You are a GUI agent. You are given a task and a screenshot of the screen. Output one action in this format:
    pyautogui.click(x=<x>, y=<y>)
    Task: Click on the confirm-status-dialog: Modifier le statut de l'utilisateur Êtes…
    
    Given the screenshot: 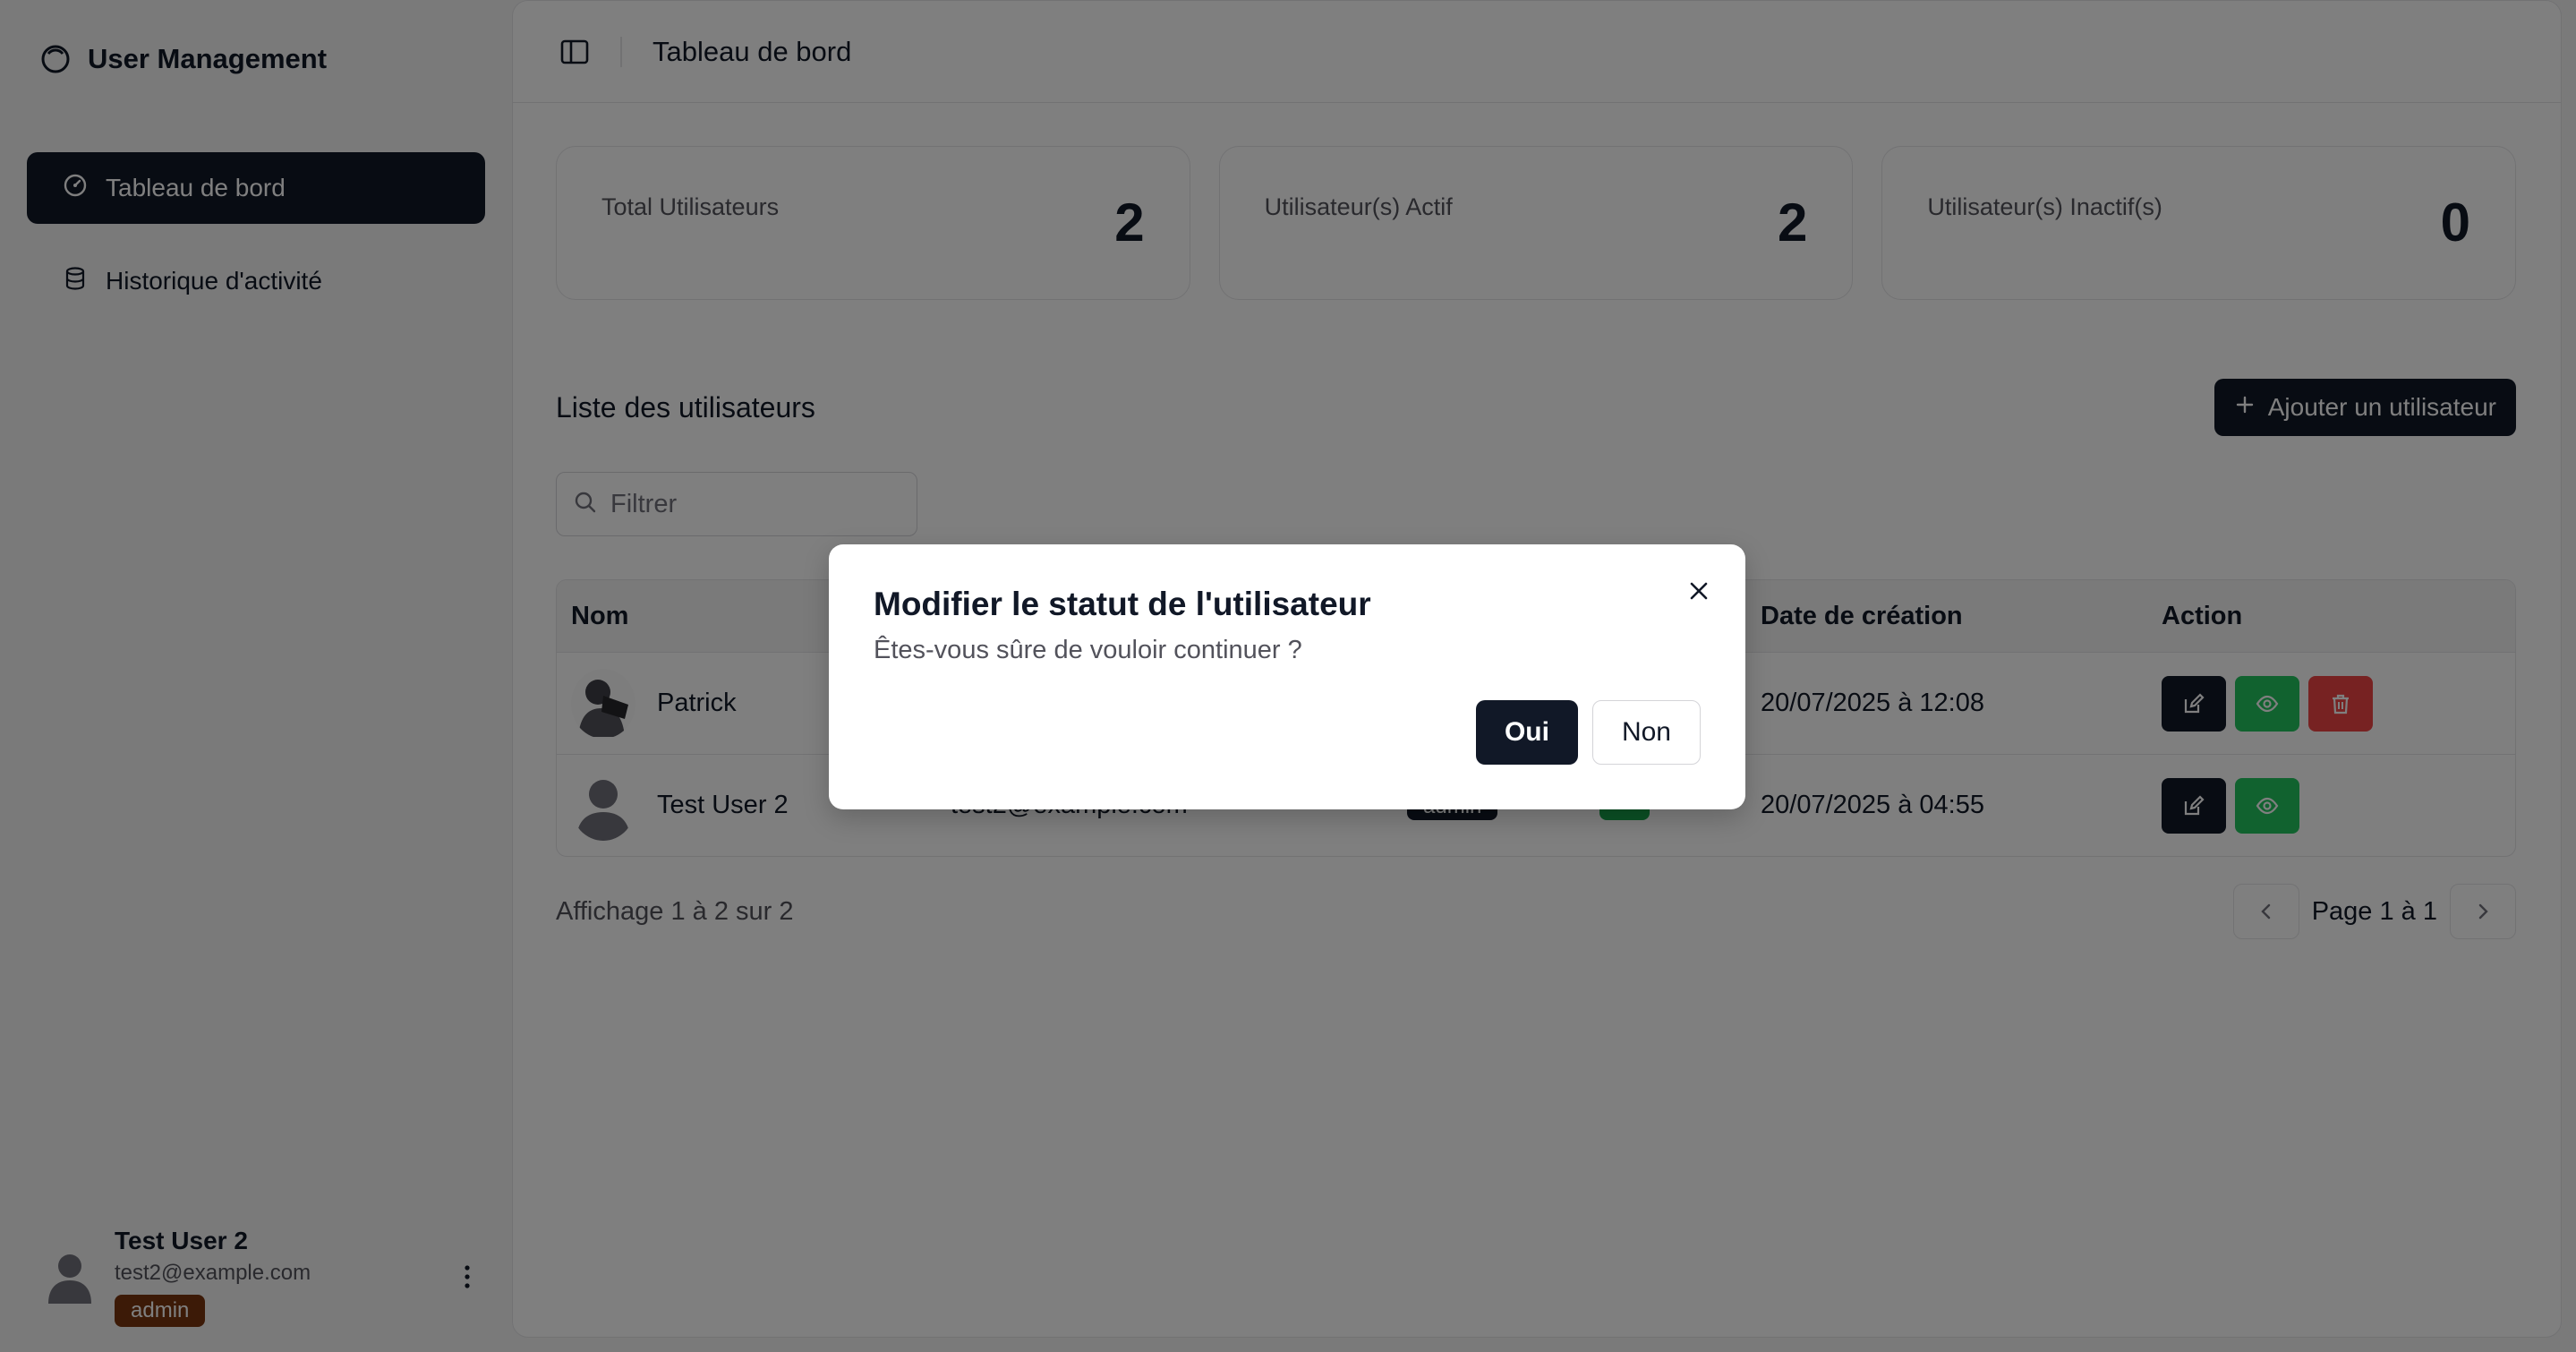 What is the action you would take?
    pyautogui.click(x=1287, y=676)
    